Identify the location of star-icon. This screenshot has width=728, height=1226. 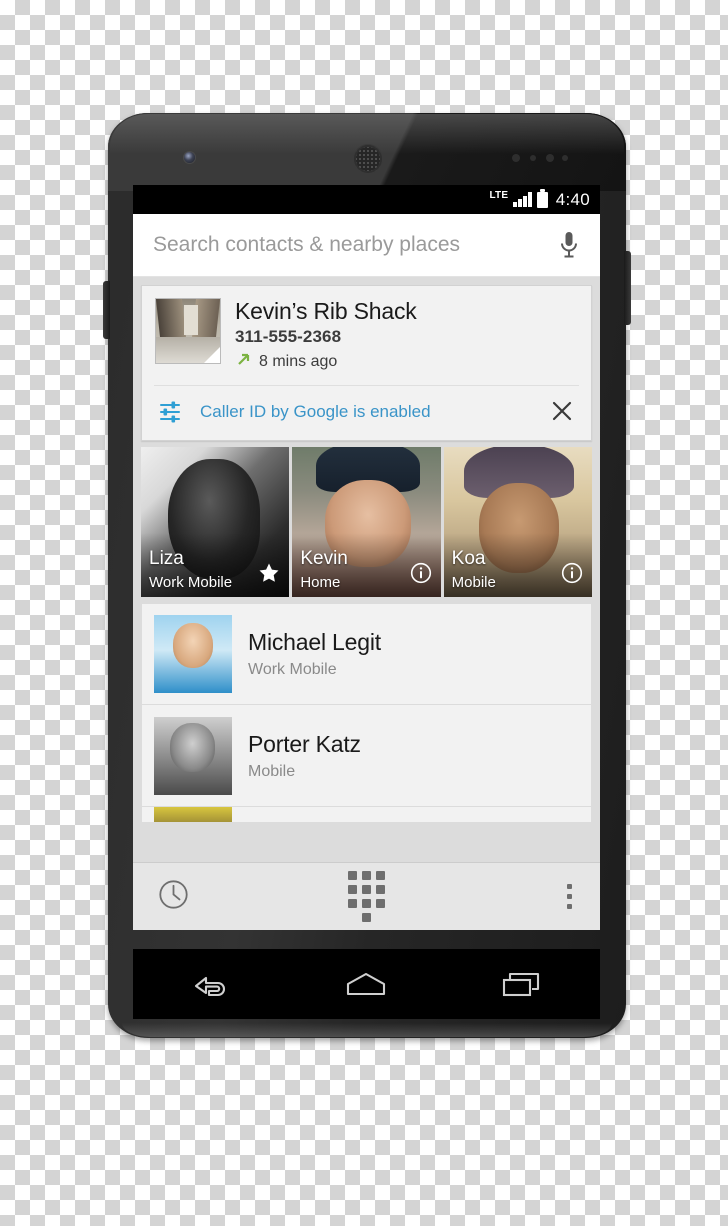
(269, 575).